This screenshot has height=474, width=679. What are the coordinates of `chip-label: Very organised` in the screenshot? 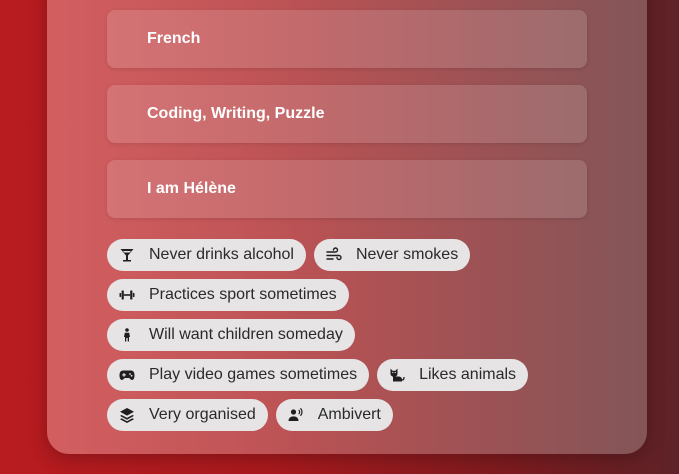 It's located at (202, 414).